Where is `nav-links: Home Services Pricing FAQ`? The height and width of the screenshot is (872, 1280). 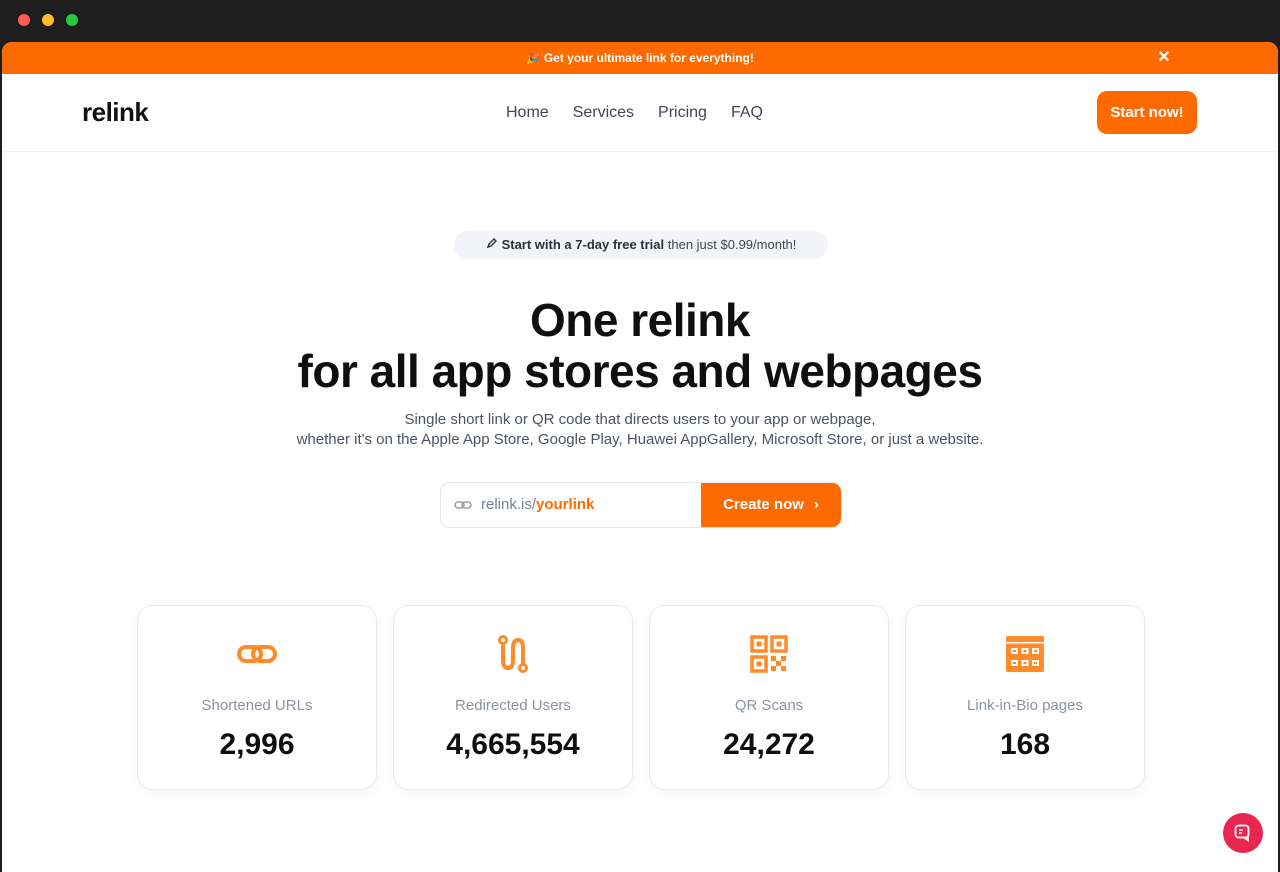 nav-links: Home Services Pricing FAQ is located at coordinates (634, 113).